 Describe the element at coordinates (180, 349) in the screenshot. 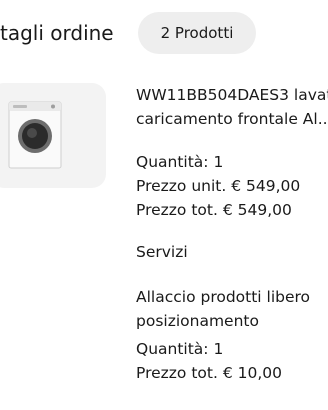

I see `service-quantity: Quantità: 1` at that location.